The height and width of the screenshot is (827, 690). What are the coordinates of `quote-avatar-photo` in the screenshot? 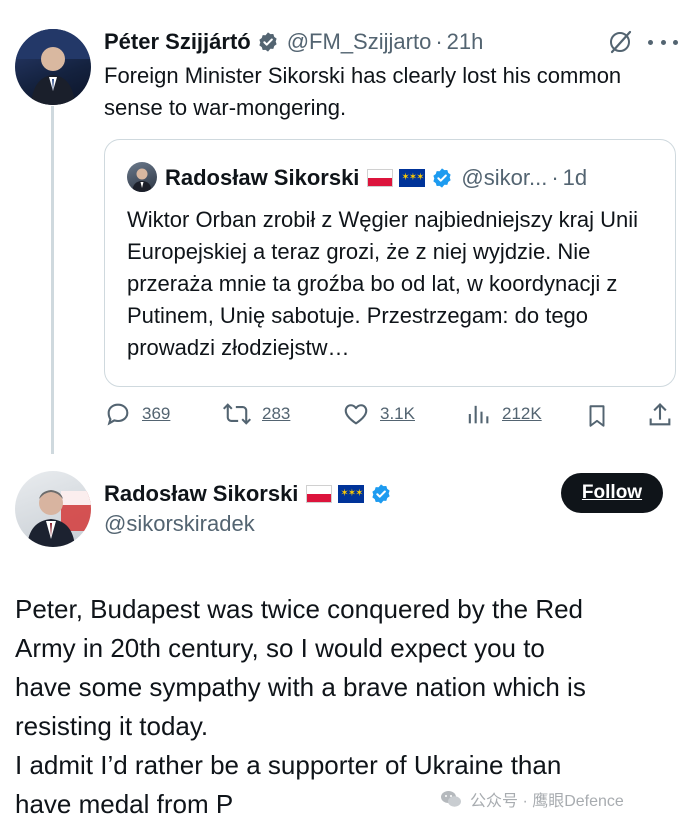 It's located at (142, 180).